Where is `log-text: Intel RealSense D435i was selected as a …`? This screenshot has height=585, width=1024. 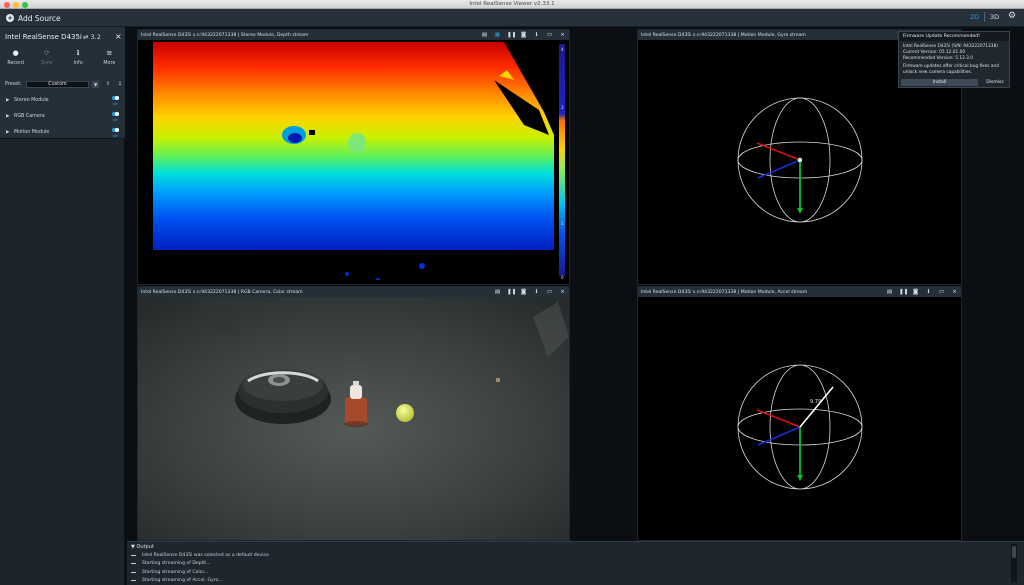 log-text: Intel RealSense D435i was selected as a … is located at coordinates (205, 555).